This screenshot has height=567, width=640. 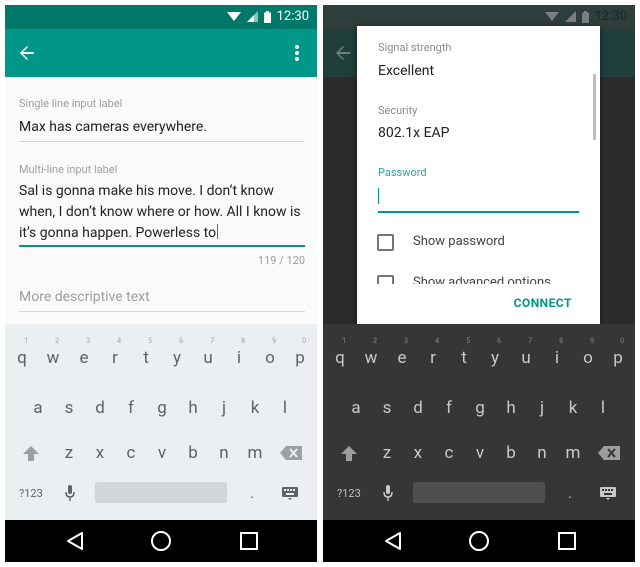 I want to click on shift-icon, so click(x=349, y=453).